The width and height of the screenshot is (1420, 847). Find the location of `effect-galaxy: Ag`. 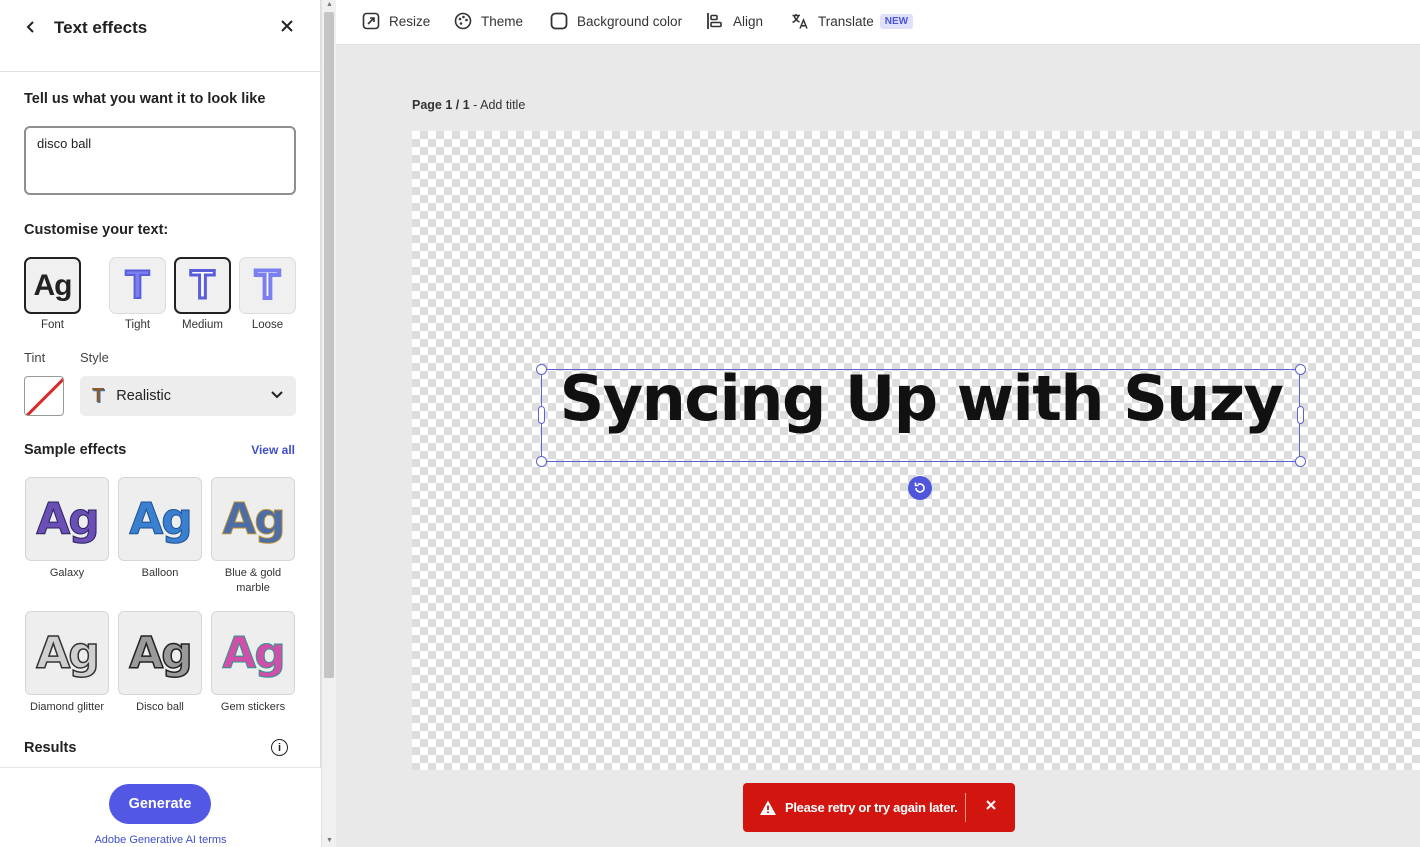

effect-galaxy: Ag is located at coordinates (67, 519).